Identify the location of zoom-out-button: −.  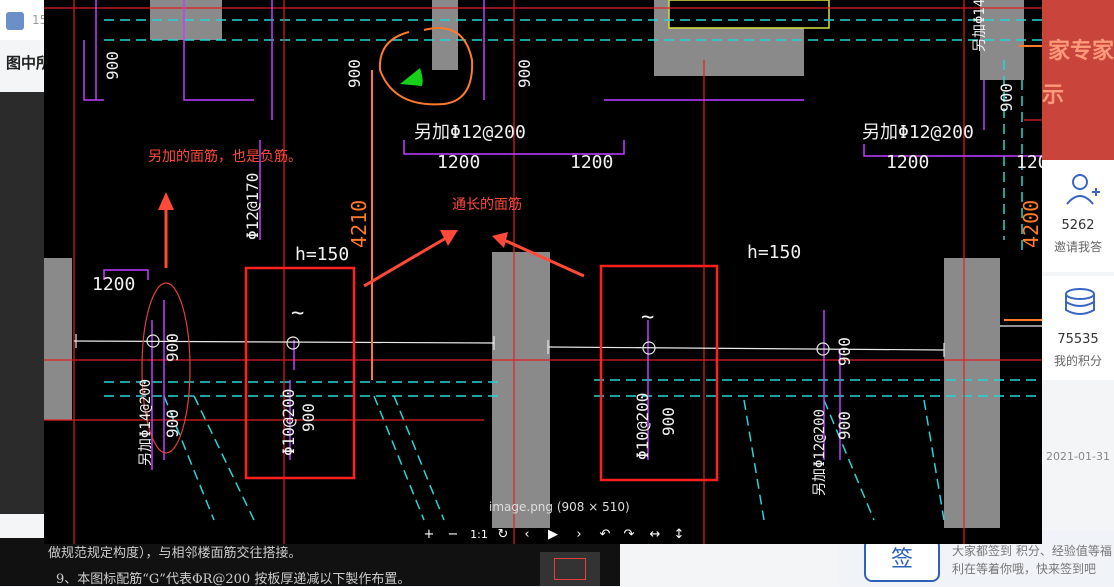
(453, 534).